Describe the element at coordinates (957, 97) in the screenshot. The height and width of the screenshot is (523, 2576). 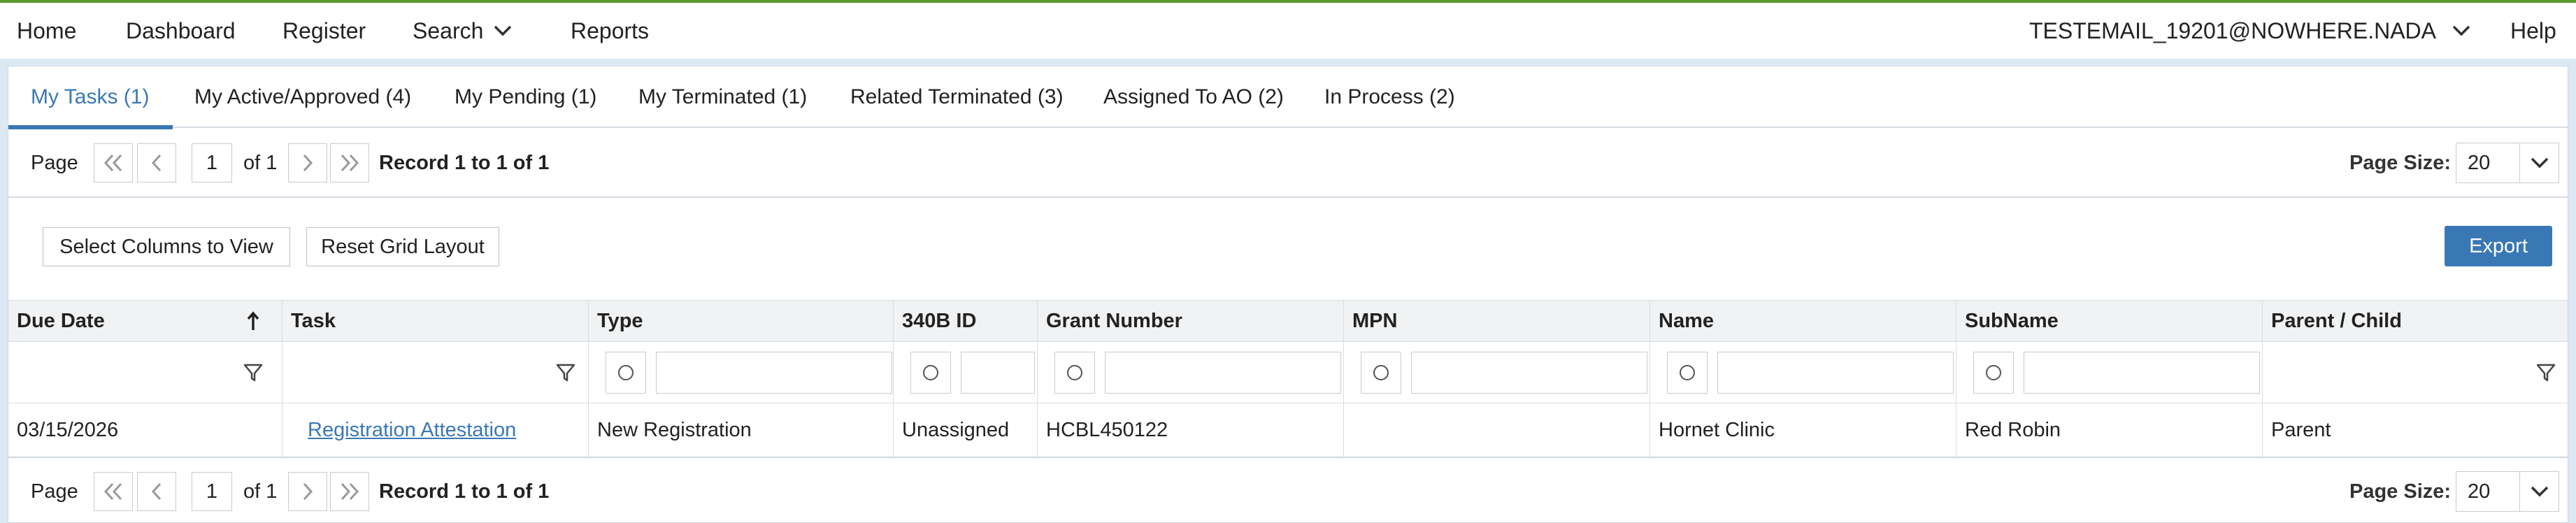
I see `tab-related-terminated: Related Terminated (3)` at that location.